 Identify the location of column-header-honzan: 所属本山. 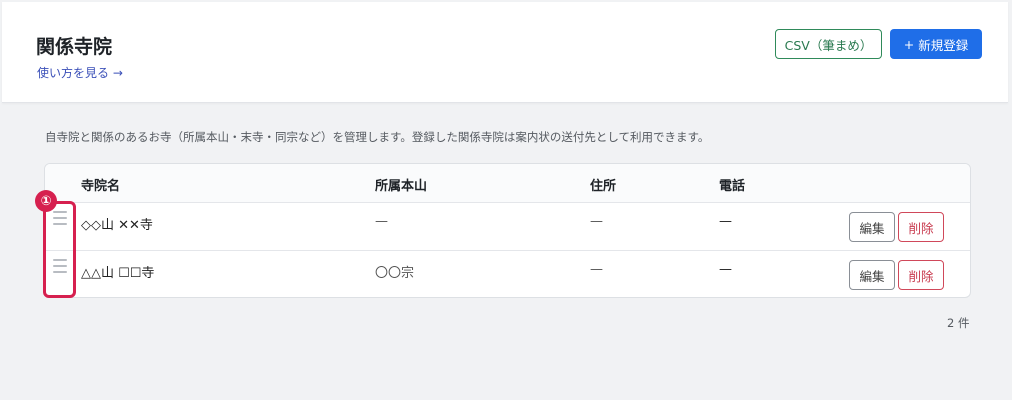
(401, 186).